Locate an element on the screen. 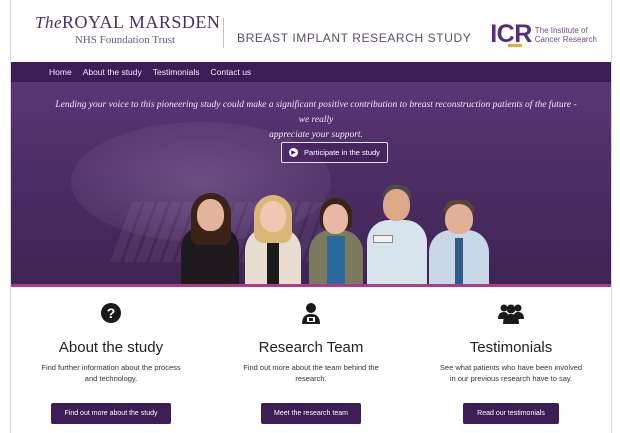 Image resolution: width=620 pixels, height=433 pixels. researcher-icon is located at coordinates (311, 313).